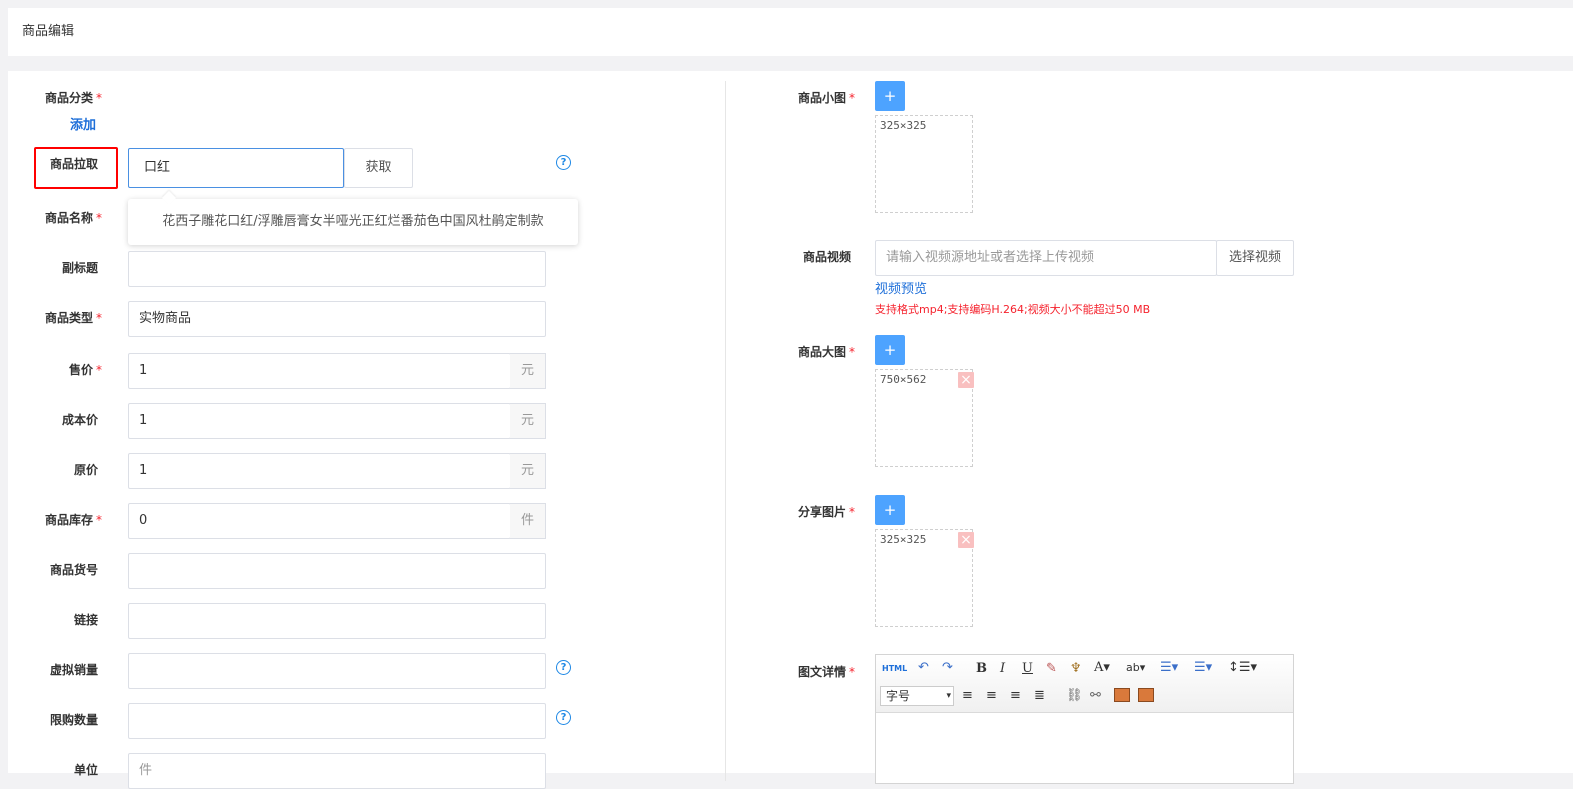 The height and width of the screenshot is (789, 1573). Describe the element at coordinates (1242, 668) in the screenshot. I see `line-height-icon: ↕☰▾` at that location.